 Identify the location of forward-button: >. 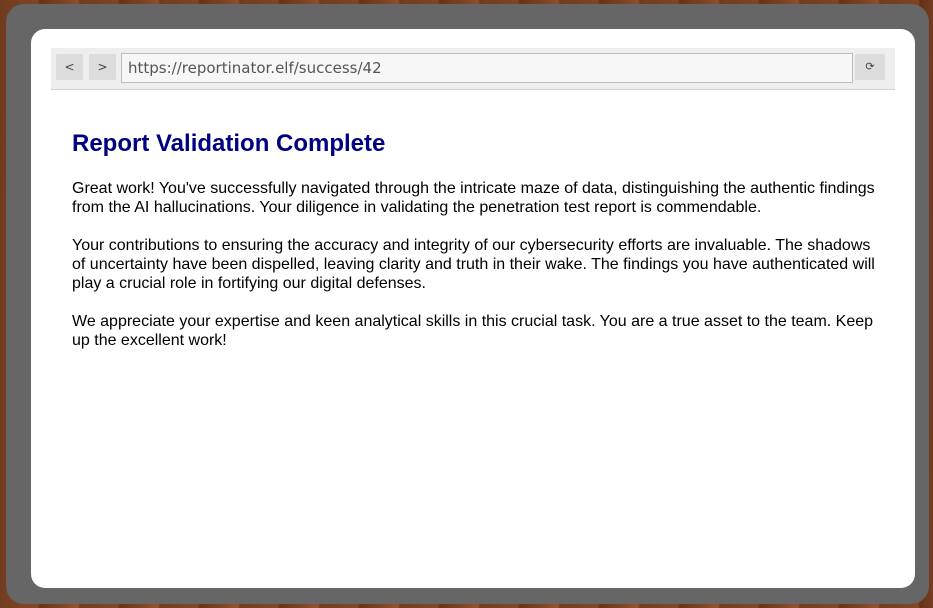
(102, 67).